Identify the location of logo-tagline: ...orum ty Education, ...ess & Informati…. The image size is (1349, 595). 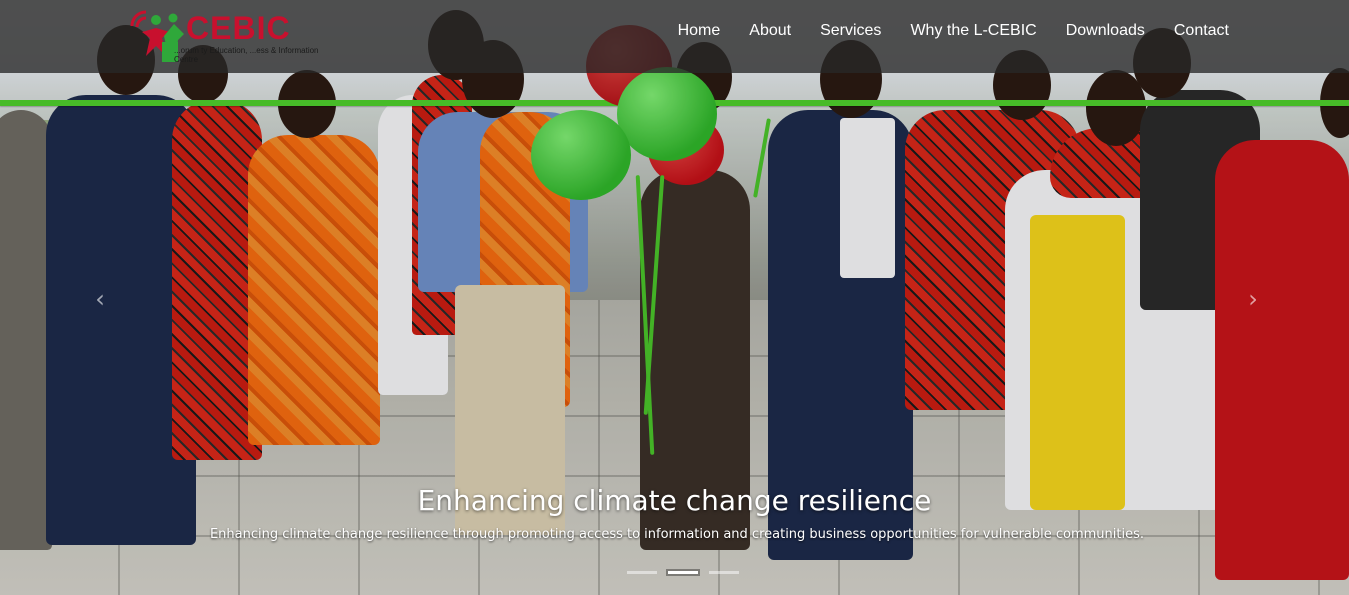
(246, 55).